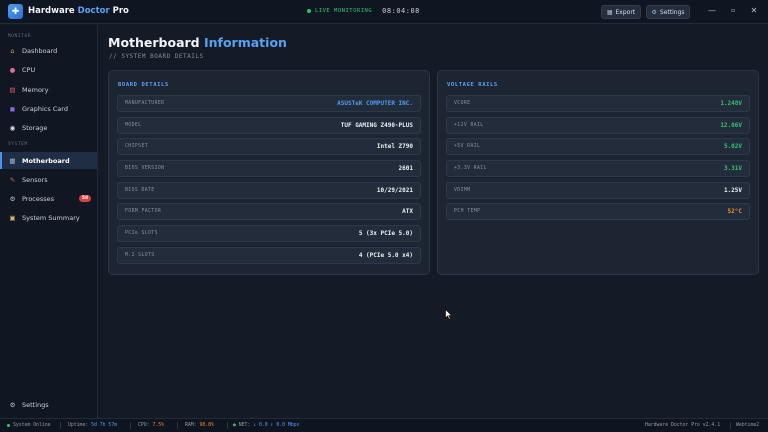  I want to click on sidebar-item-label: Motherboard, so click(46, 160).